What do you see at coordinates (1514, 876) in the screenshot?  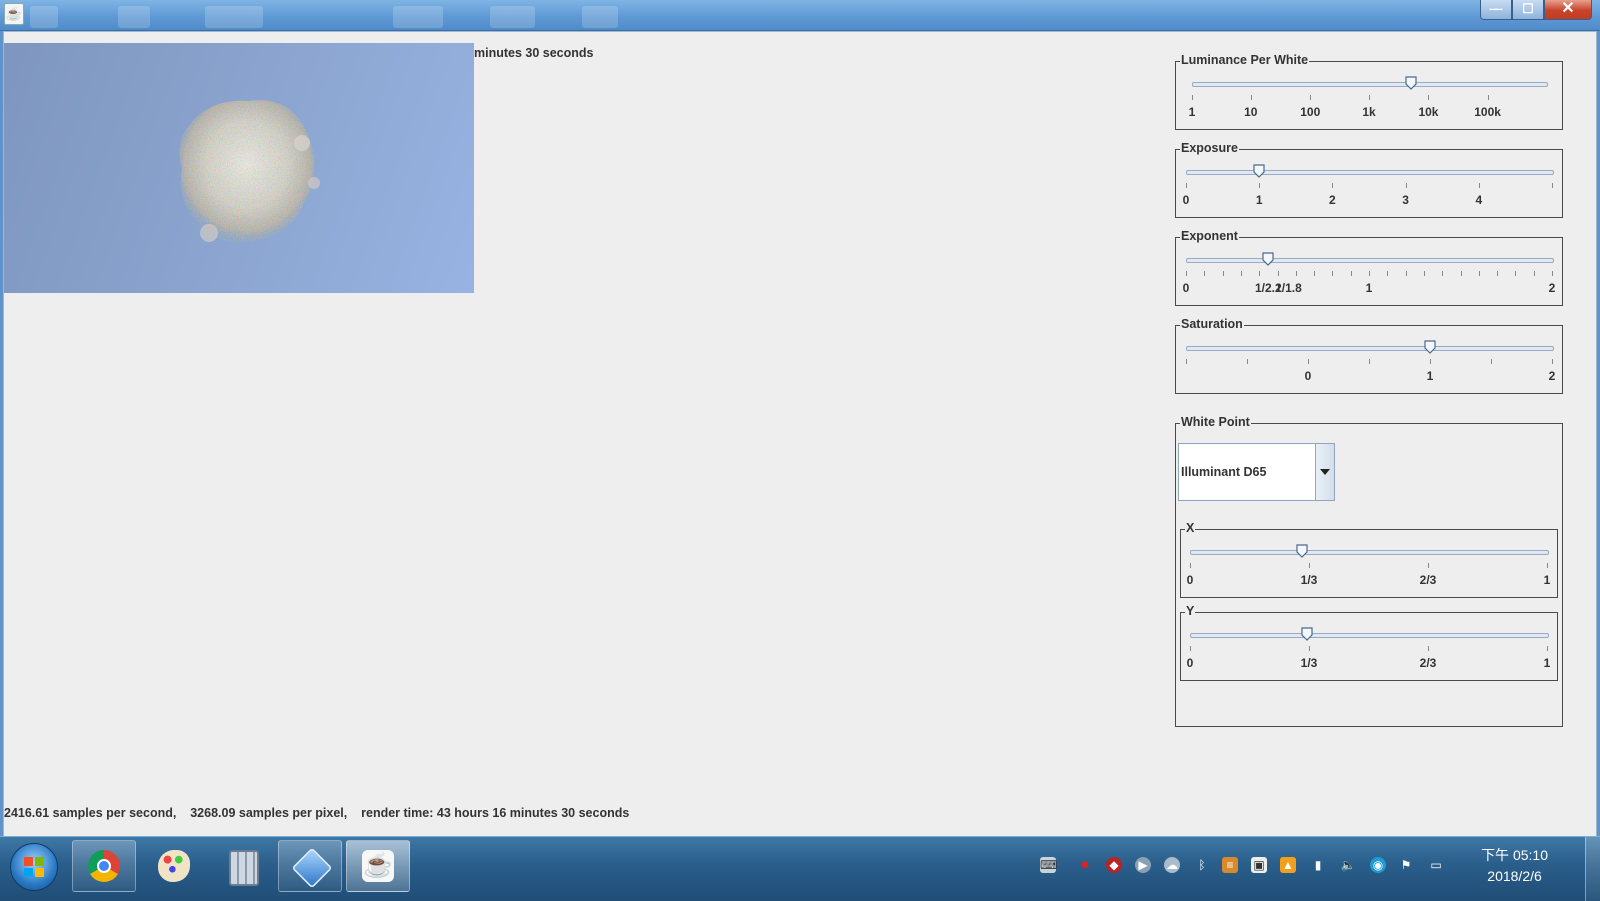 I see `clock-date: 2018/2/6` at bounding box center [1514, 876].